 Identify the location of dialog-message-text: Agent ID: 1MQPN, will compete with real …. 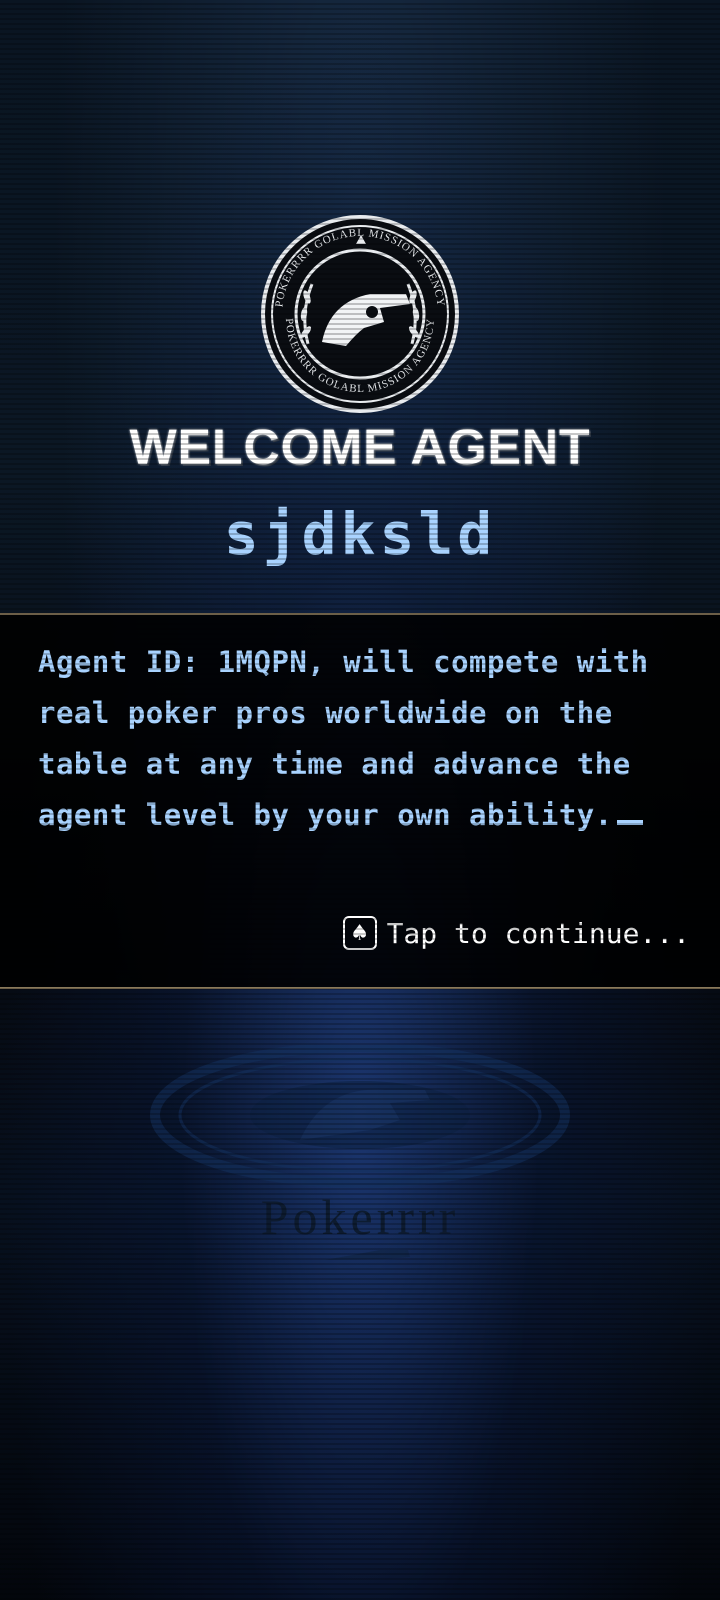
(343, 738).